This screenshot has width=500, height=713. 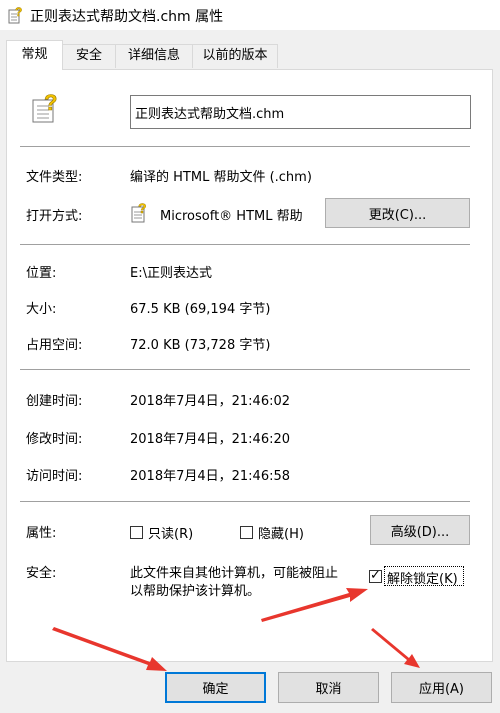 I want to click on tab-label: 以前的版本, so click(x=235, y=55).